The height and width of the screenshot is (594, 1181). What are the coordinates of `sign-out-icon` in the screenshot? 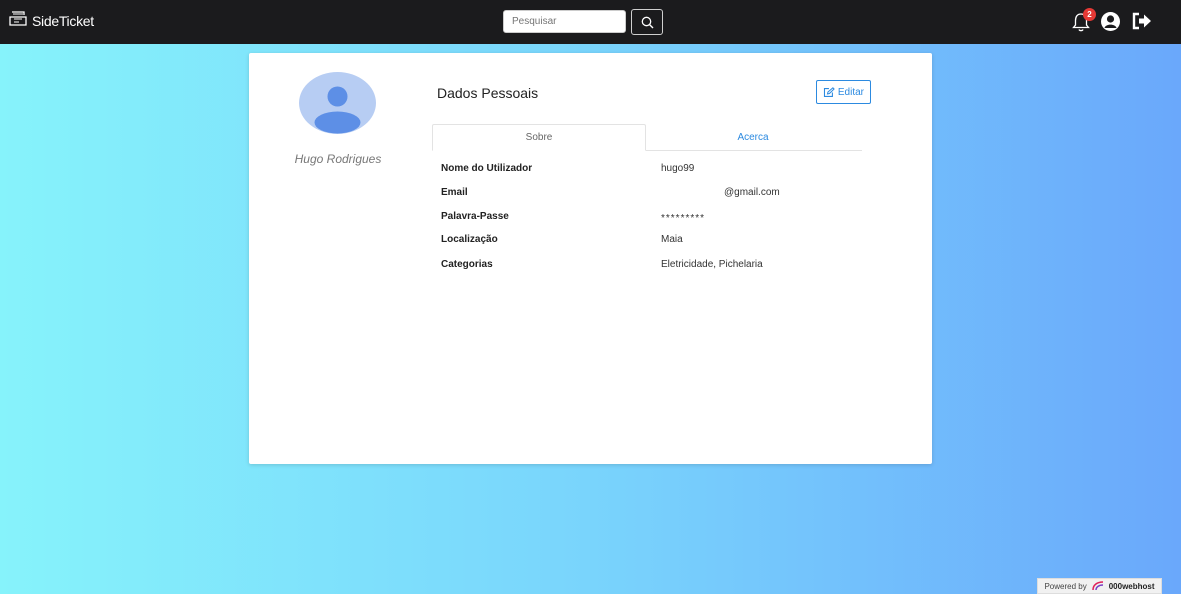 It's located at (1141, 21).